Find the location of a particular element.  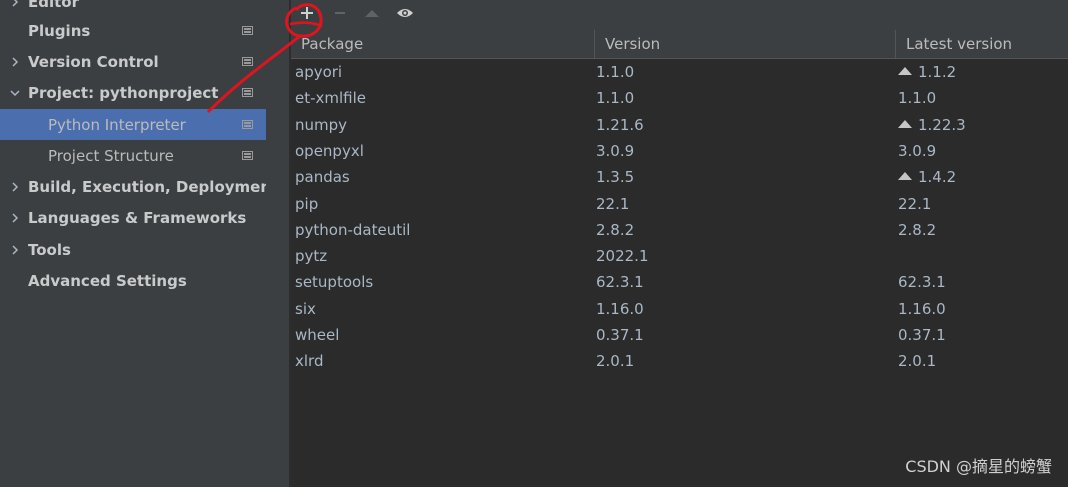

package-name: xlrd is located at coordinates (309, 361).